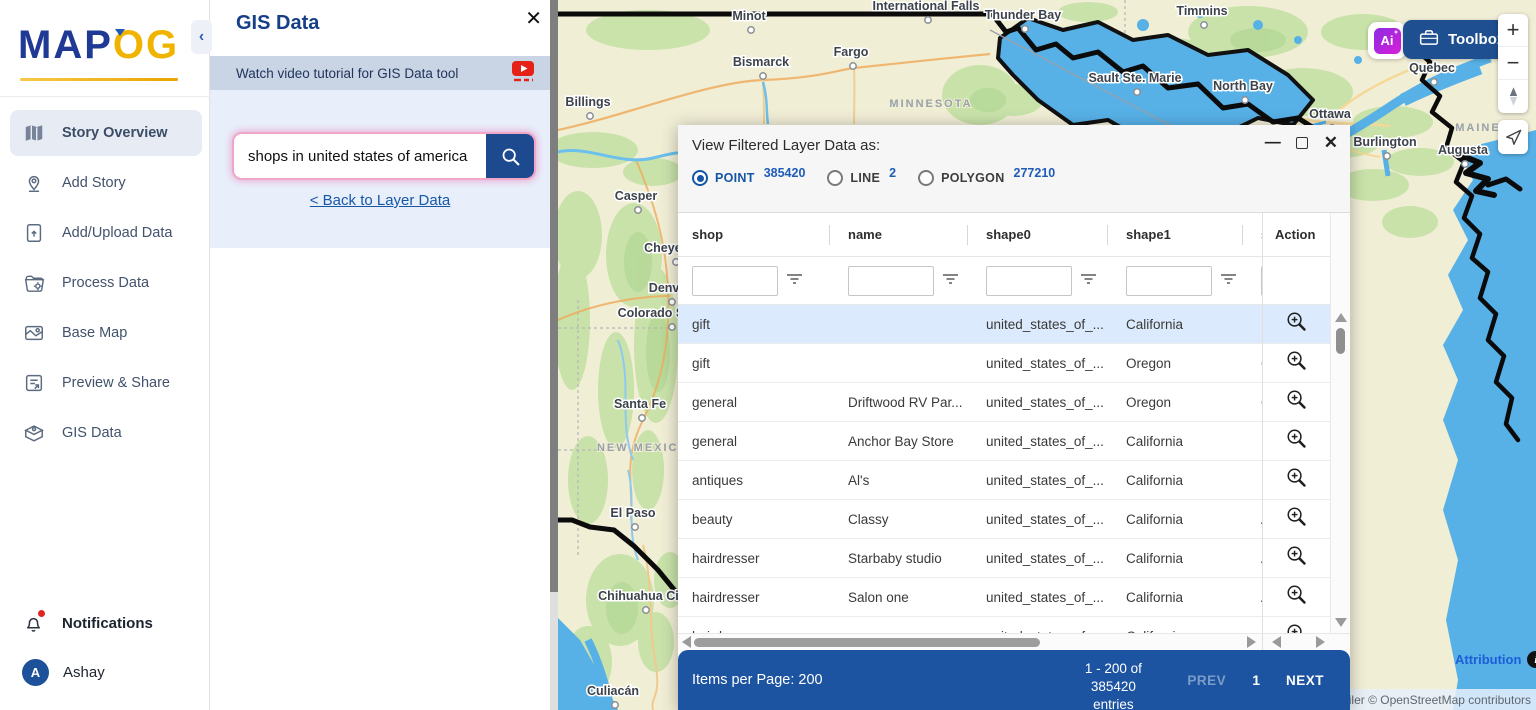 This screenshot has height=710, width=1536. Describe the element at coordinates (1155, 558) in the screenshot. I see `cell-shape1: California` at that location.